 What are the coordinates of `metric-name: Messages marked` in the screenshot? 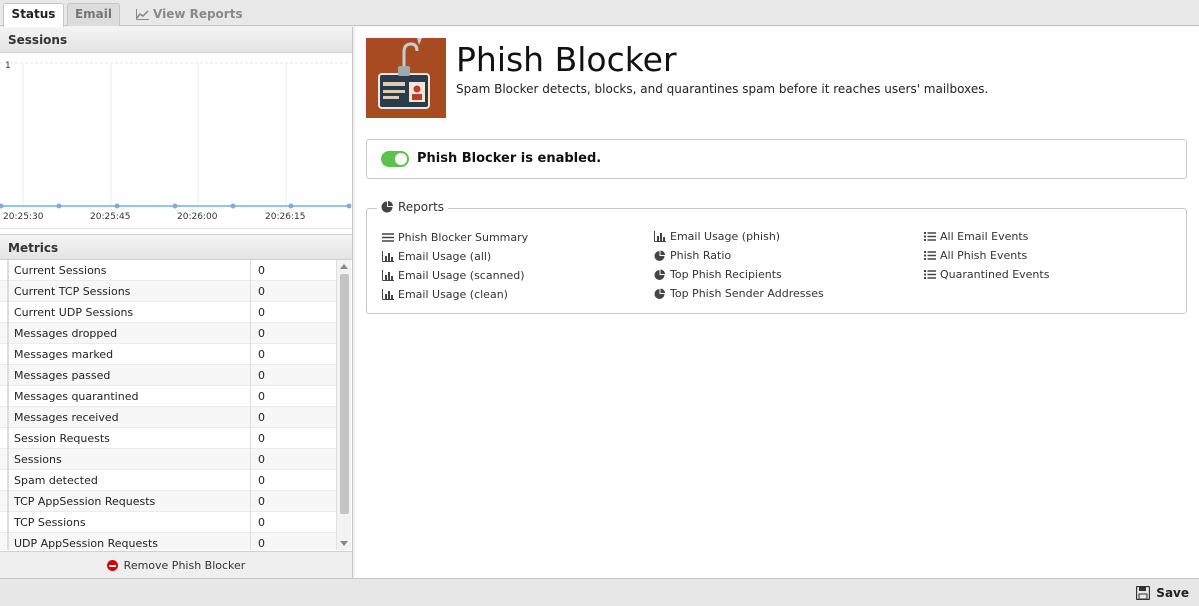 It's located at (128, 354).